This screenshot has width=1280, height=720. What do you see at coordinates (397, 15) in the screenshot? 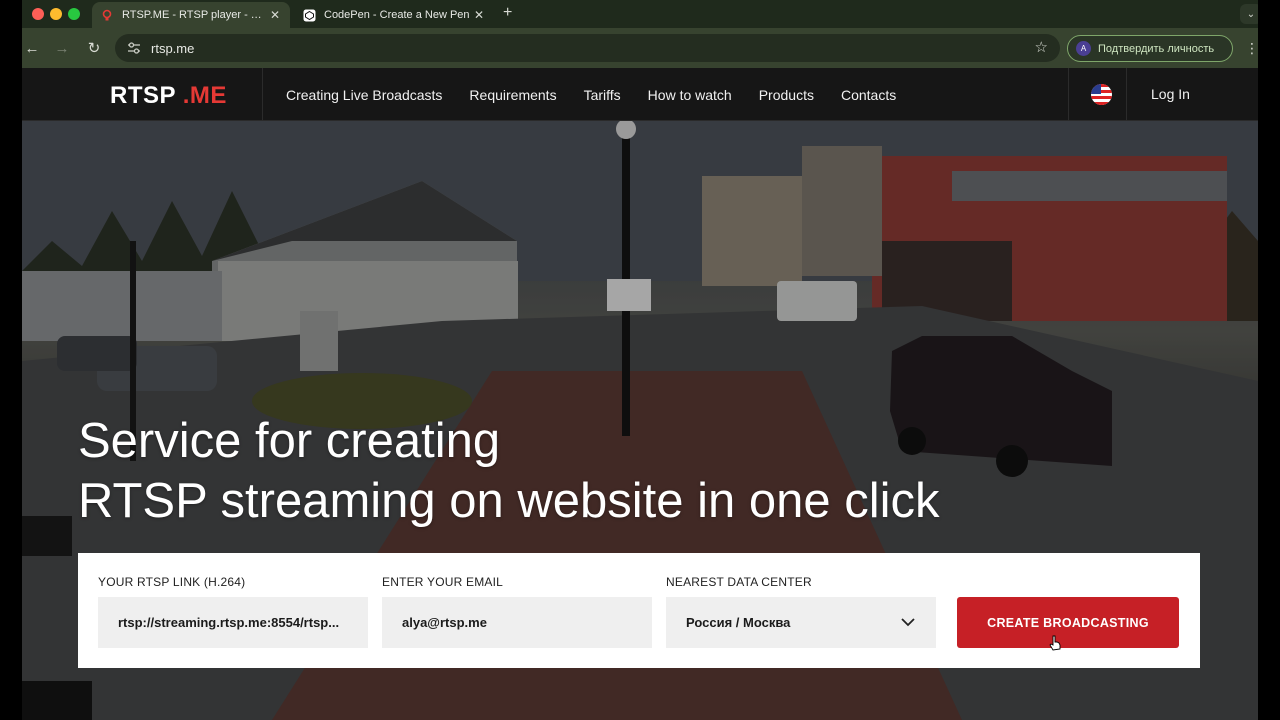
I see `tab-title: CodePen - Create a New Pen` at bounding box center [397, 15].